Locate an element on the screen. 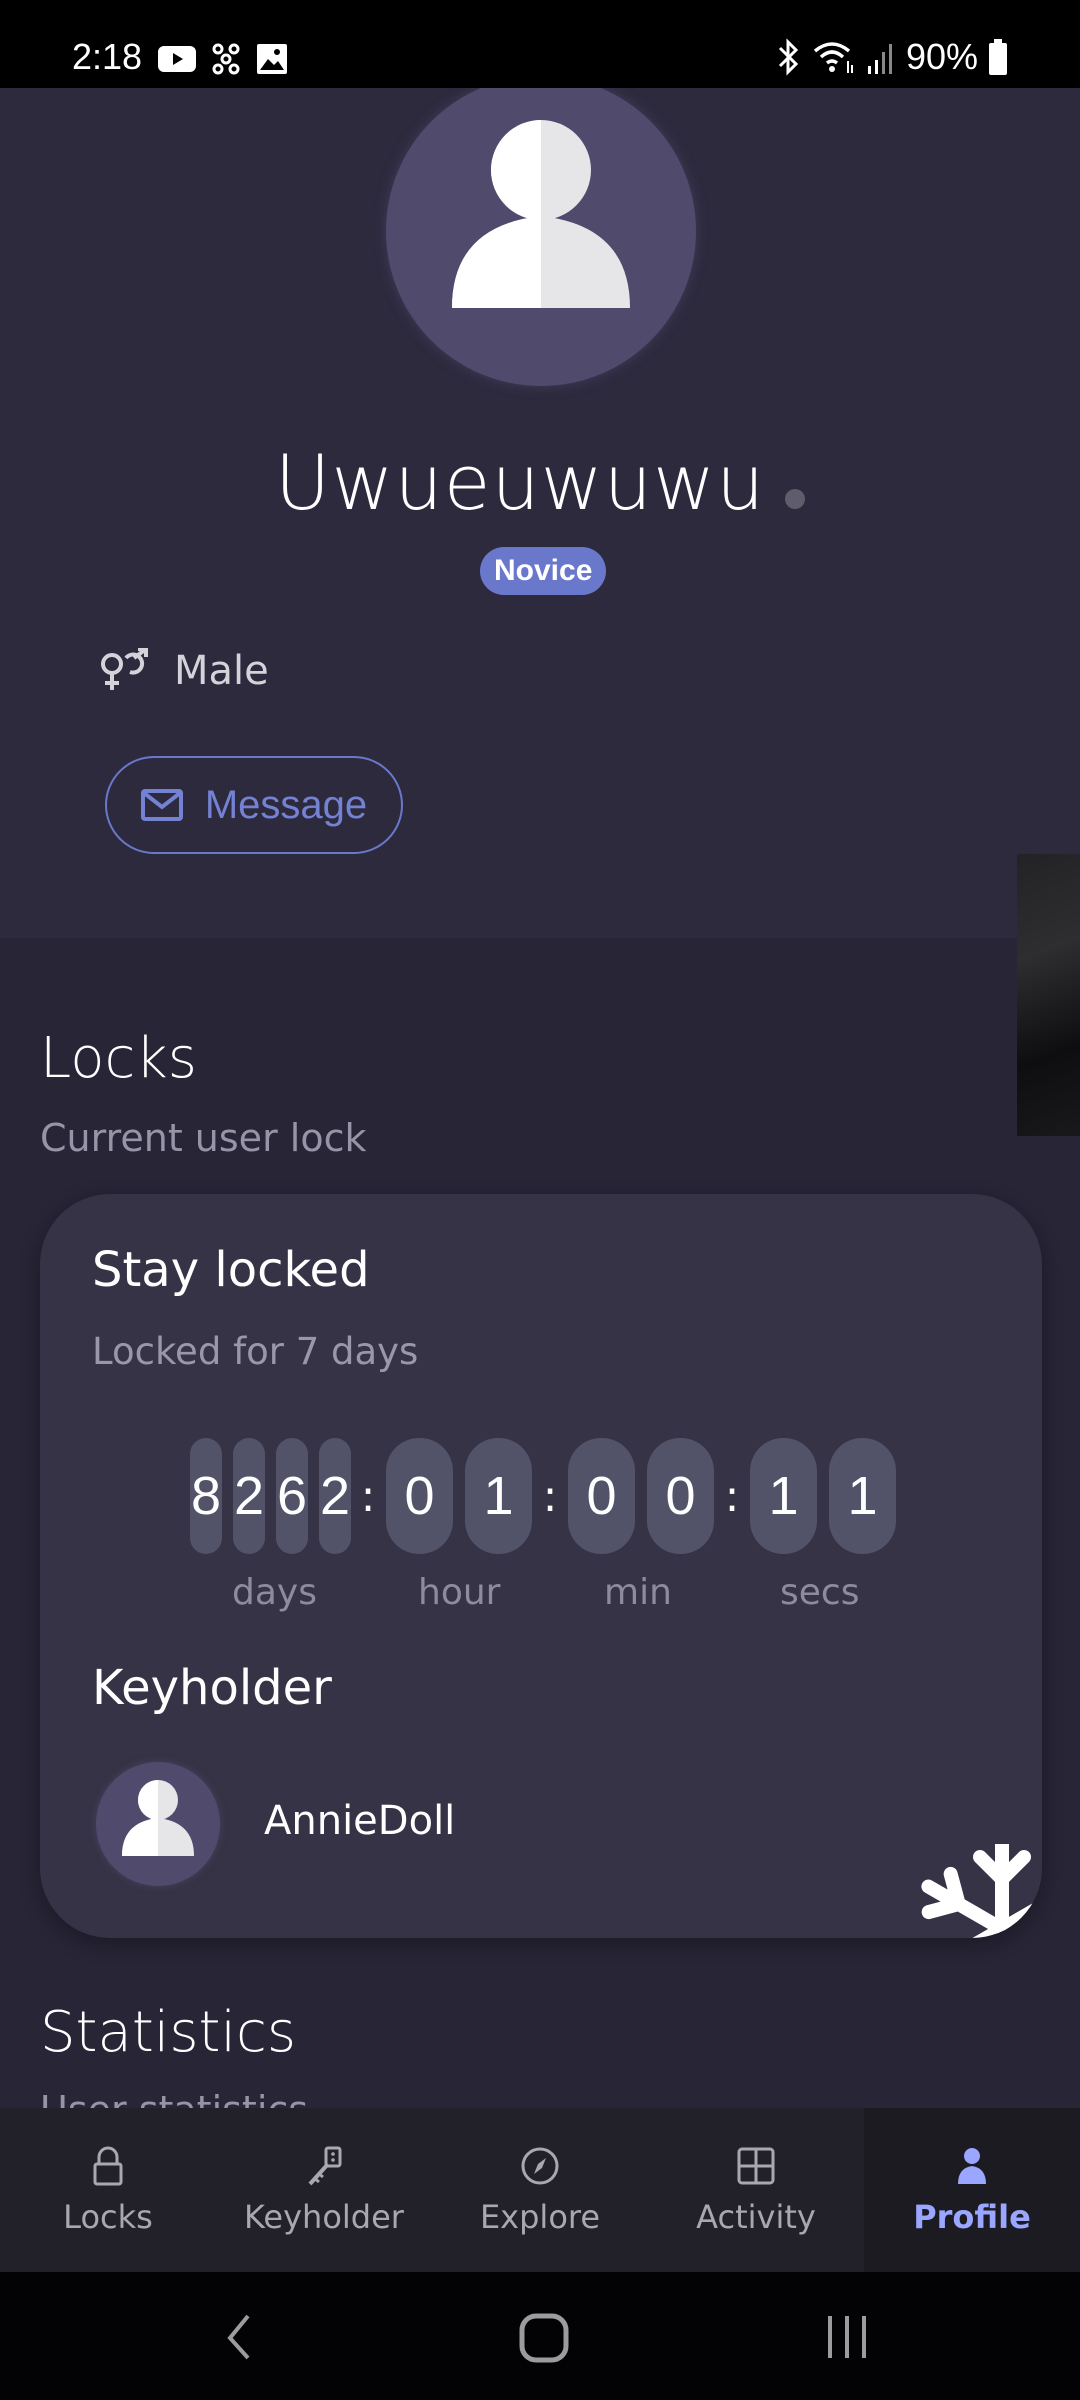 The width and height of the screenshot is (1080, 2400). statistics-section-subtitle: User statistics is located at coordinates (174, 2098).